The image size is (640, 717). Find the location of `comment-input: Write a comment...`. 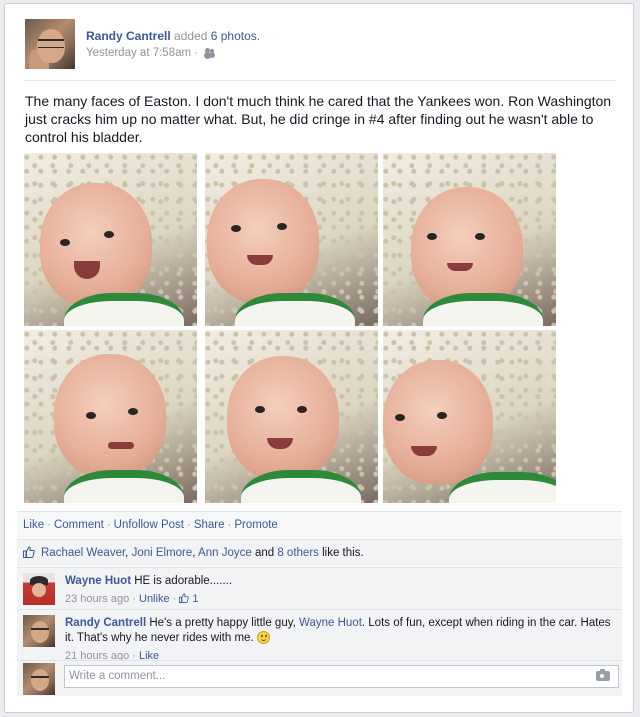

comment-input: Write a comment... is located at coordinates (341, 676).